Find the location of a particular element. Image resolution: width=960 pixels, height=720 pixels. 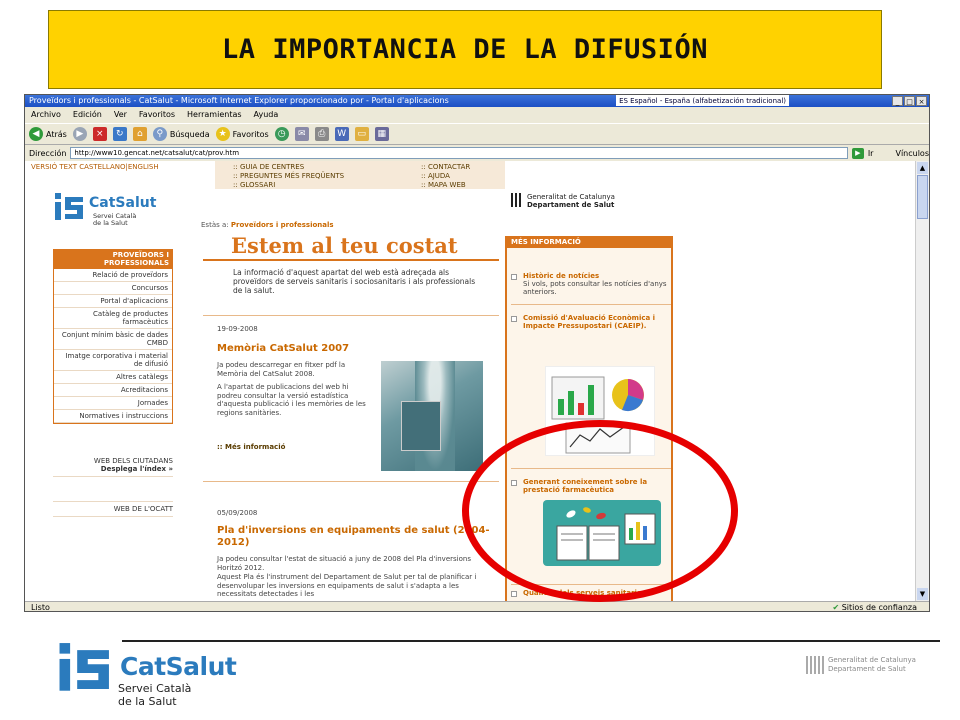

stop-icon: × is located at coordinates (99, 134).